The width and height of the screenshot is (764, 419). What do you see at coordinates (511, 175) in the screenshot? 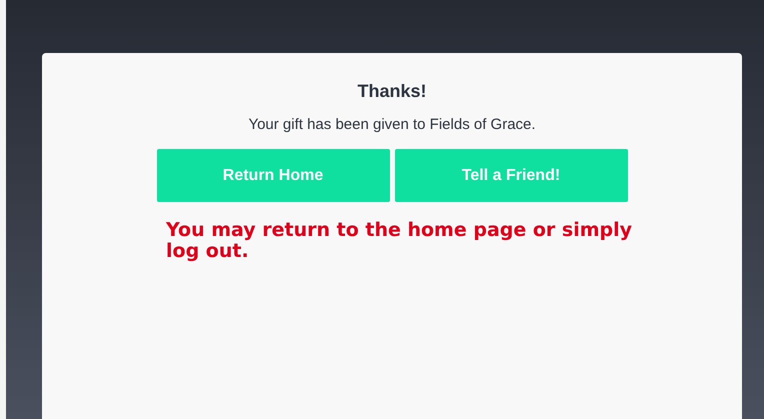
I see `tell-friend-button: Tell a Friend!` at bounding box center [511, 175].